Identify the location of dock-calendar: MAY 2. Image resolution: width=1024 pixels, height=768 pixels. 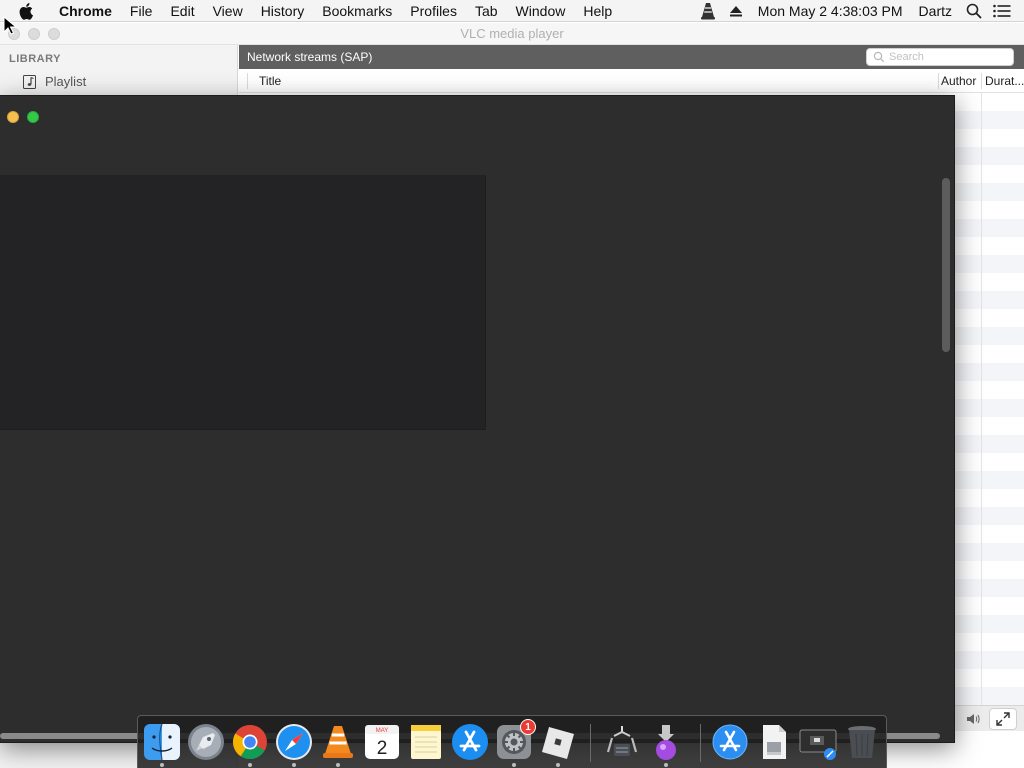
(382, 742).